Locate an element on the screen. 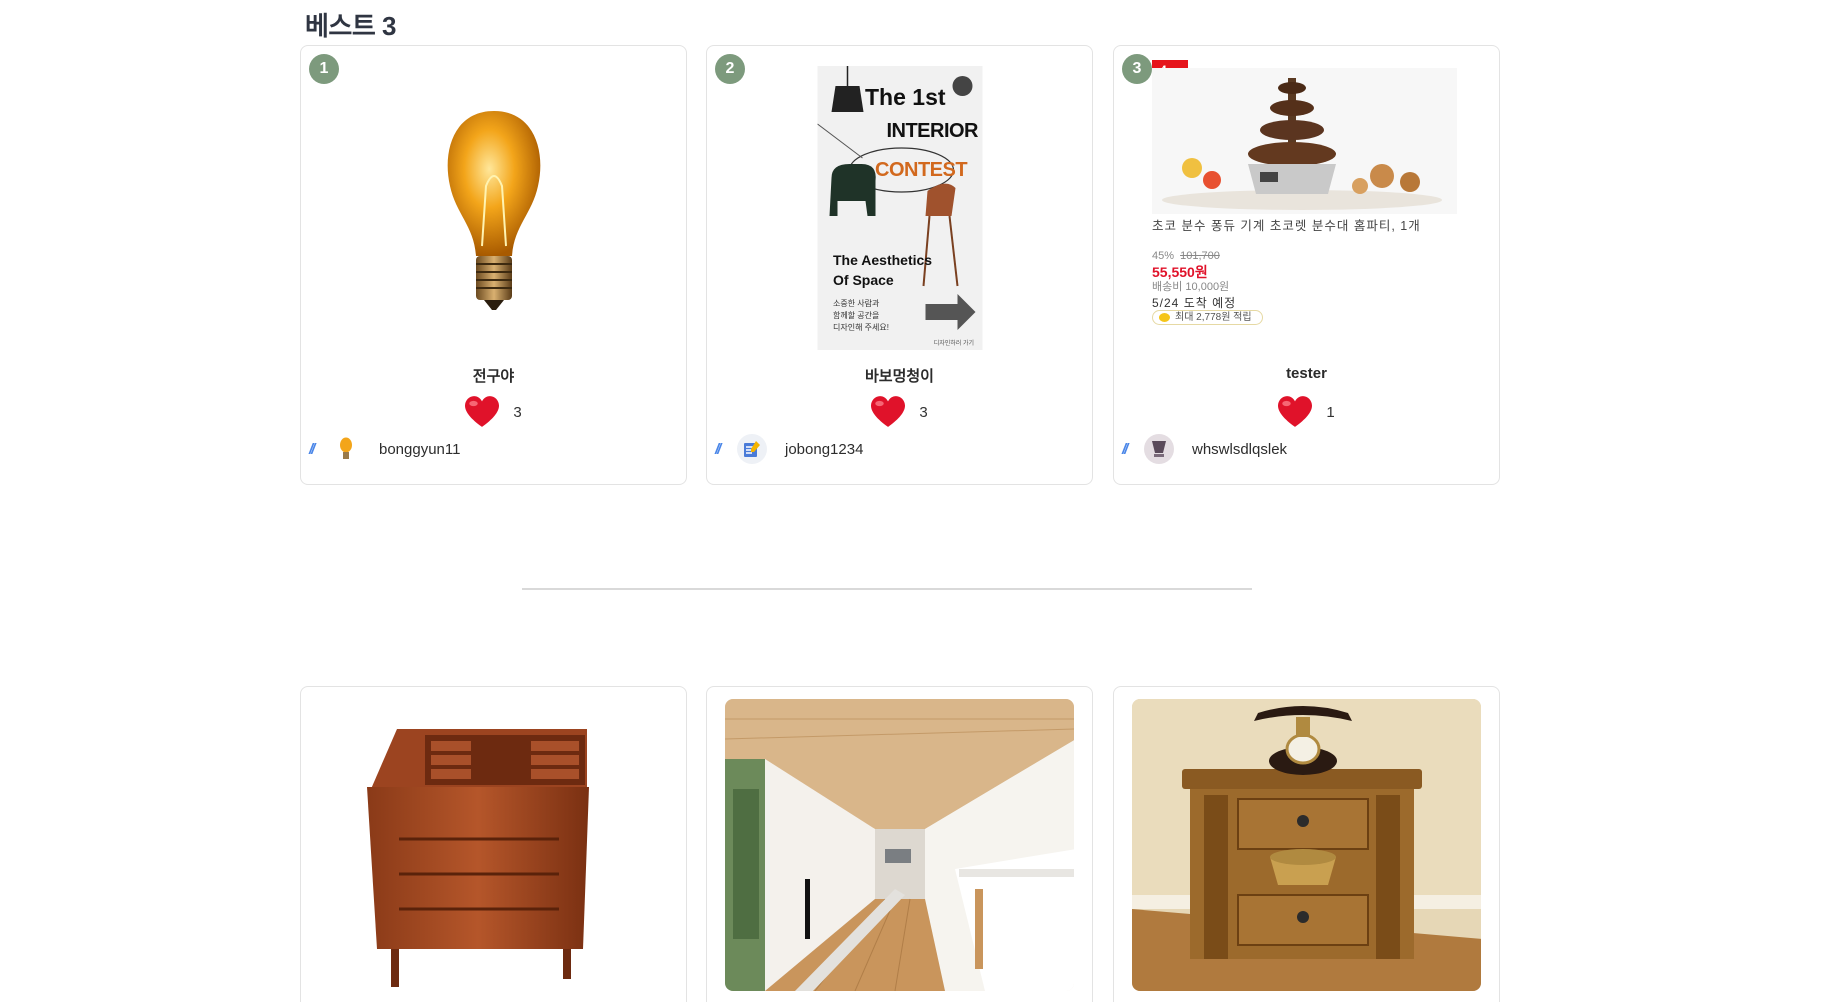 This screenshot has width=1823, height=1002. fountain-image is located at coordinates (1304, 141).